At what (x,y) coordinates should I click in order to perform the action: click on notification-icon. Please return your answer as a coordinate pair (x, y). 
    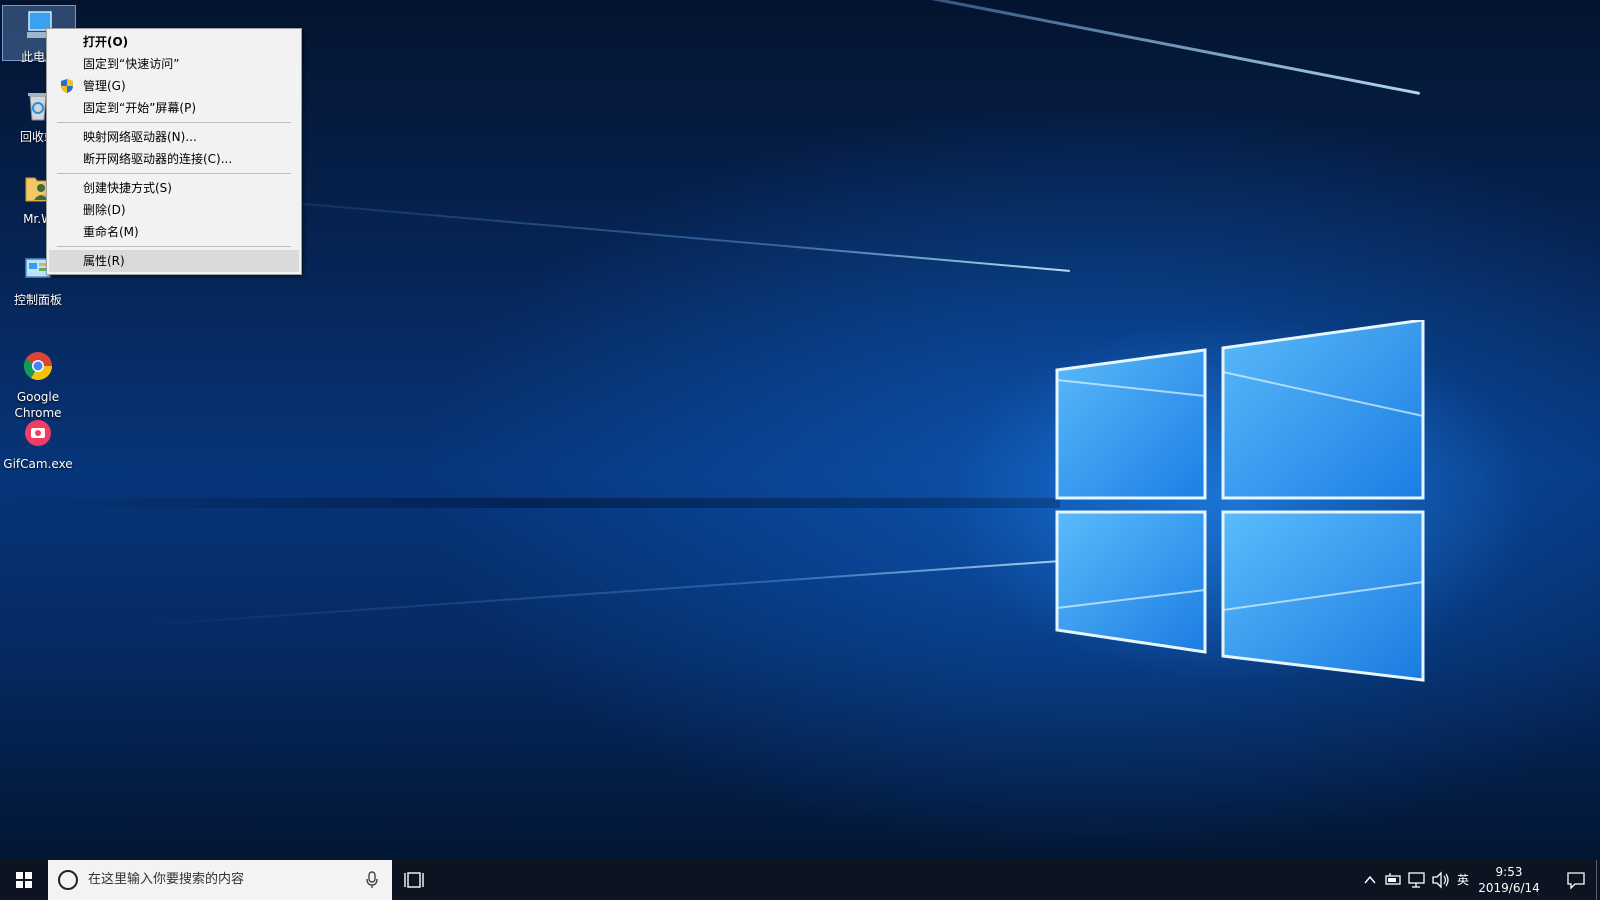
    Looking at the image, I should click on (1576, 881).